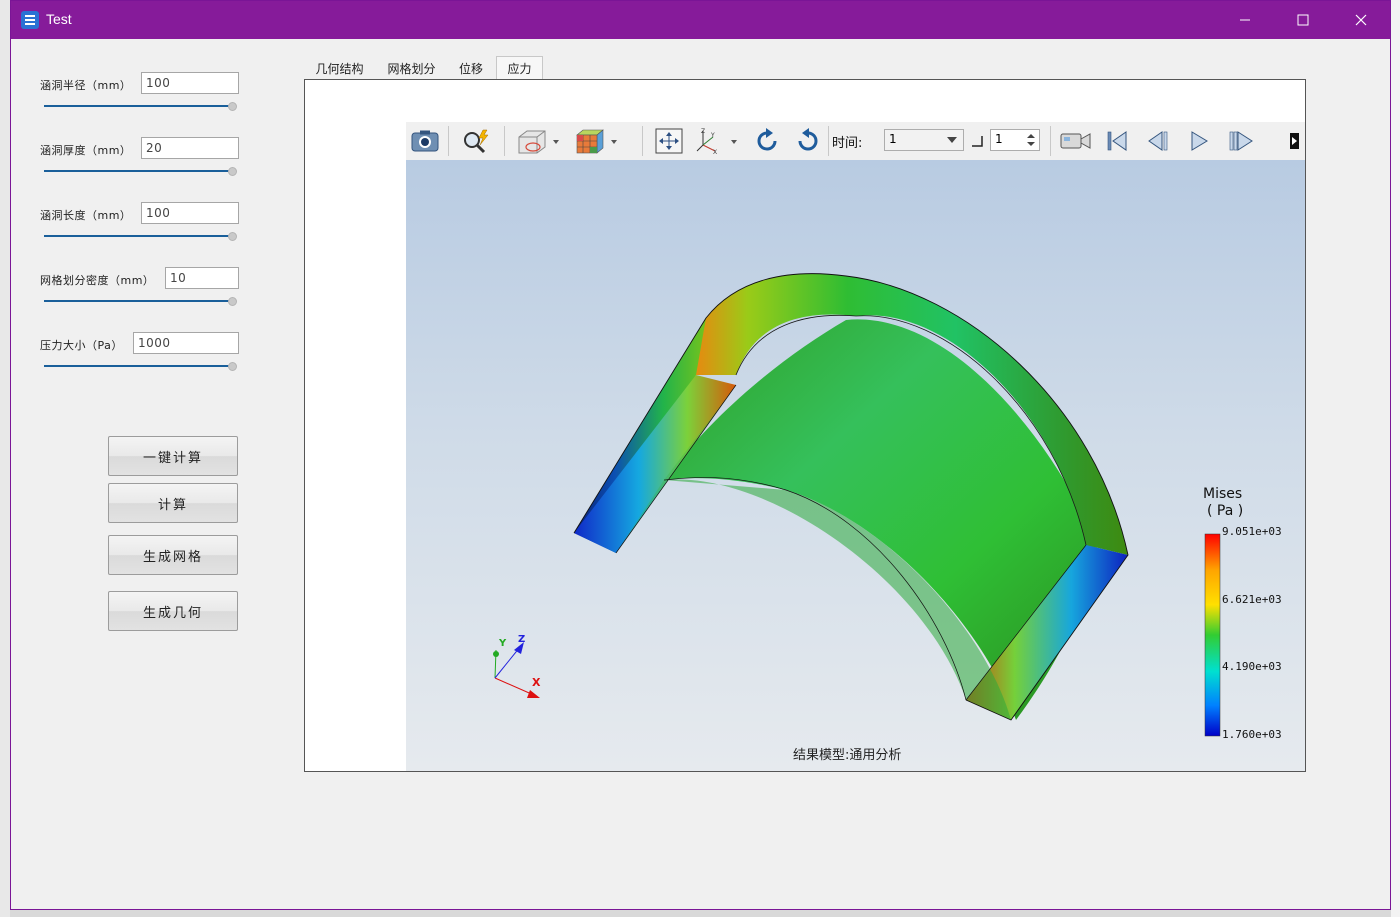 The image size is (1400, 917). I want to click on minimize-button, so click(1245, 20).